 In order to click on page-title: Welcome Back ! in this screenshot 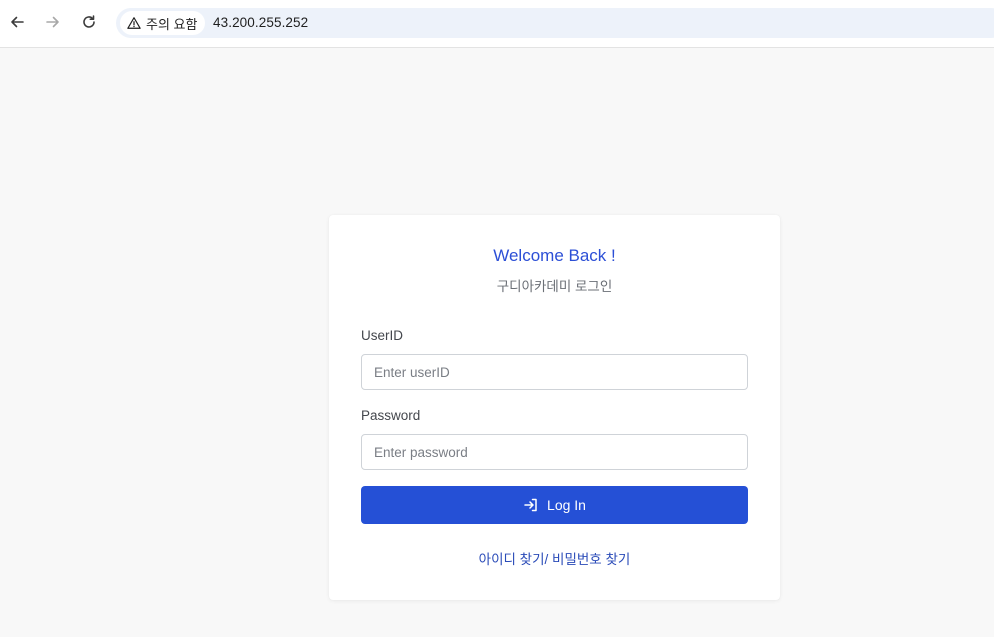, I will do `click(554, 255)`.